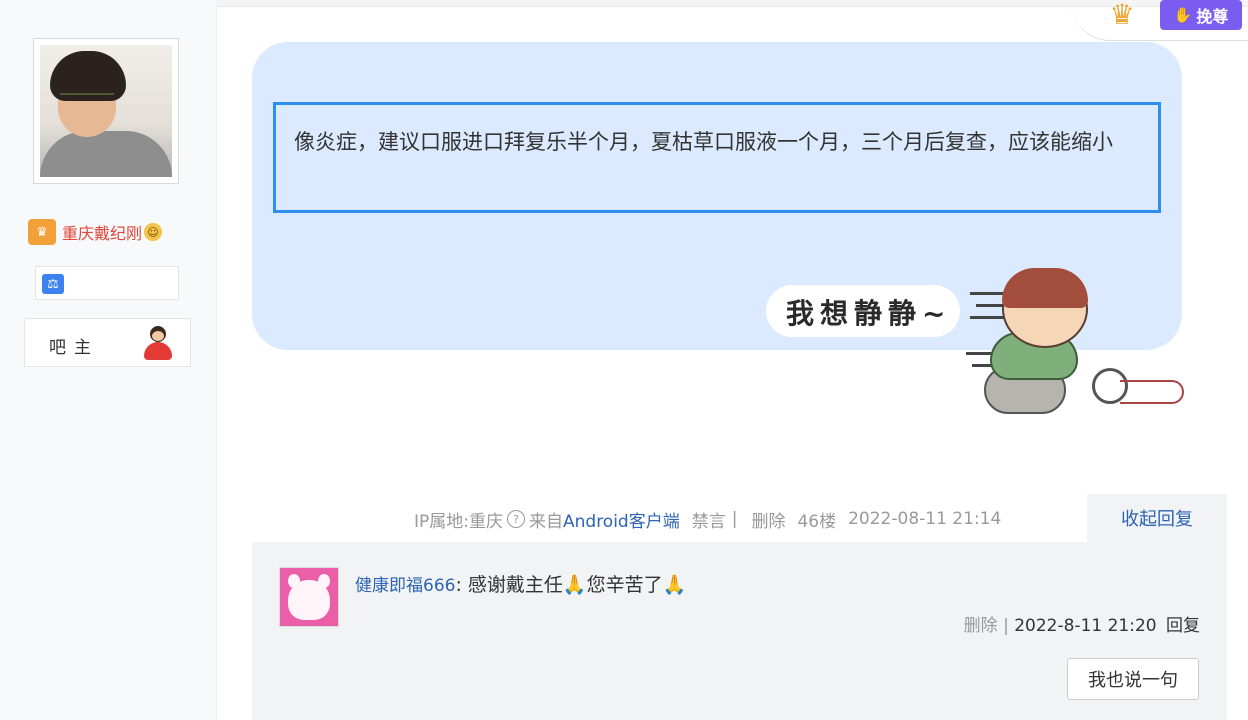 Image resolution: width=1248 pixels, height=720 pixels. I want to click on reply-meta: 删除 | 2022-8-11 21:20 回复, so click(1081, 626).